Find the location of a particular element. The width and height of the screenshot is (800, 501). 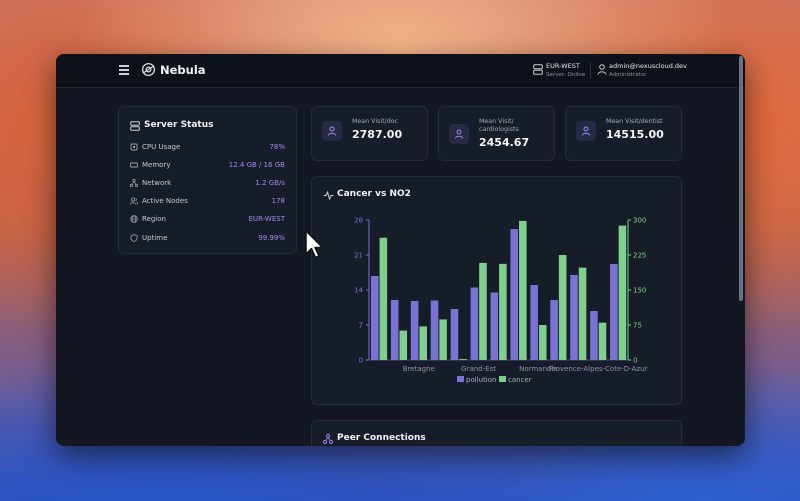

legend-label-cancer: cancer is located at coordinates (520, 380).